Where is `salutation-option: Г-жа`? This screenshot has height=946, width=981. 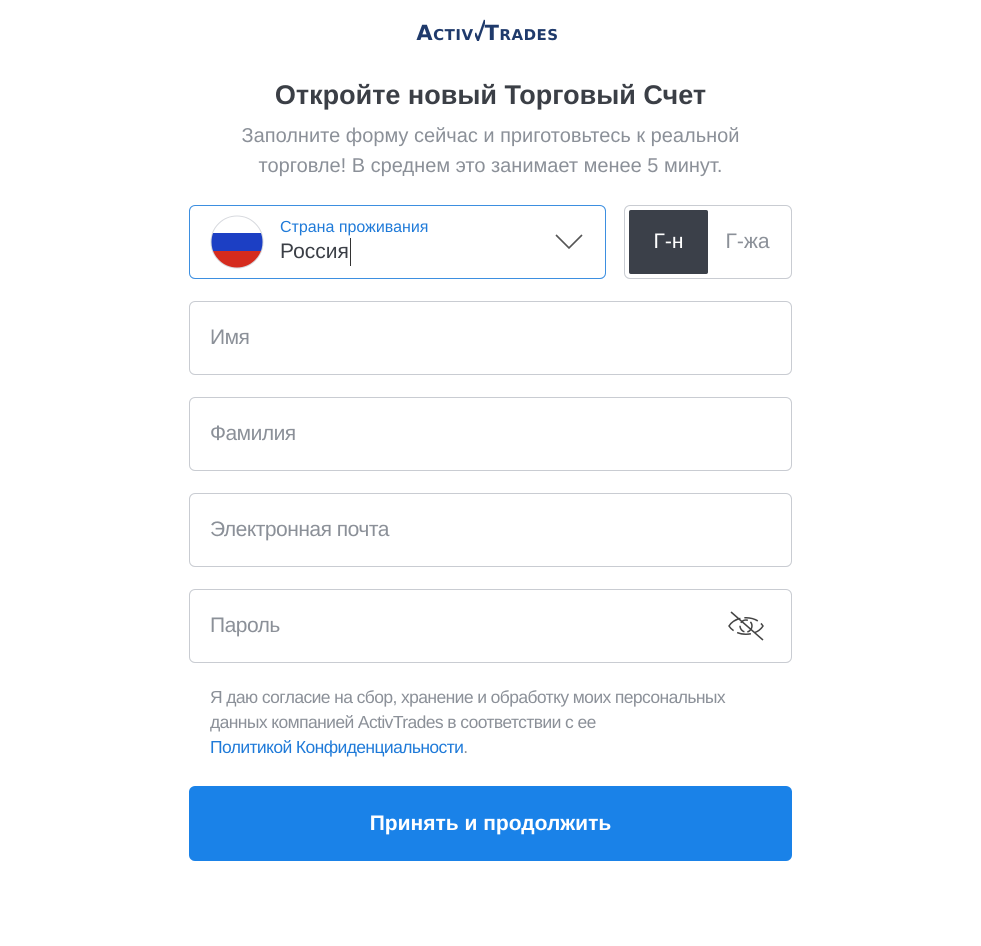
salutation-option: Г-жа is located at coordinates (747, 242).